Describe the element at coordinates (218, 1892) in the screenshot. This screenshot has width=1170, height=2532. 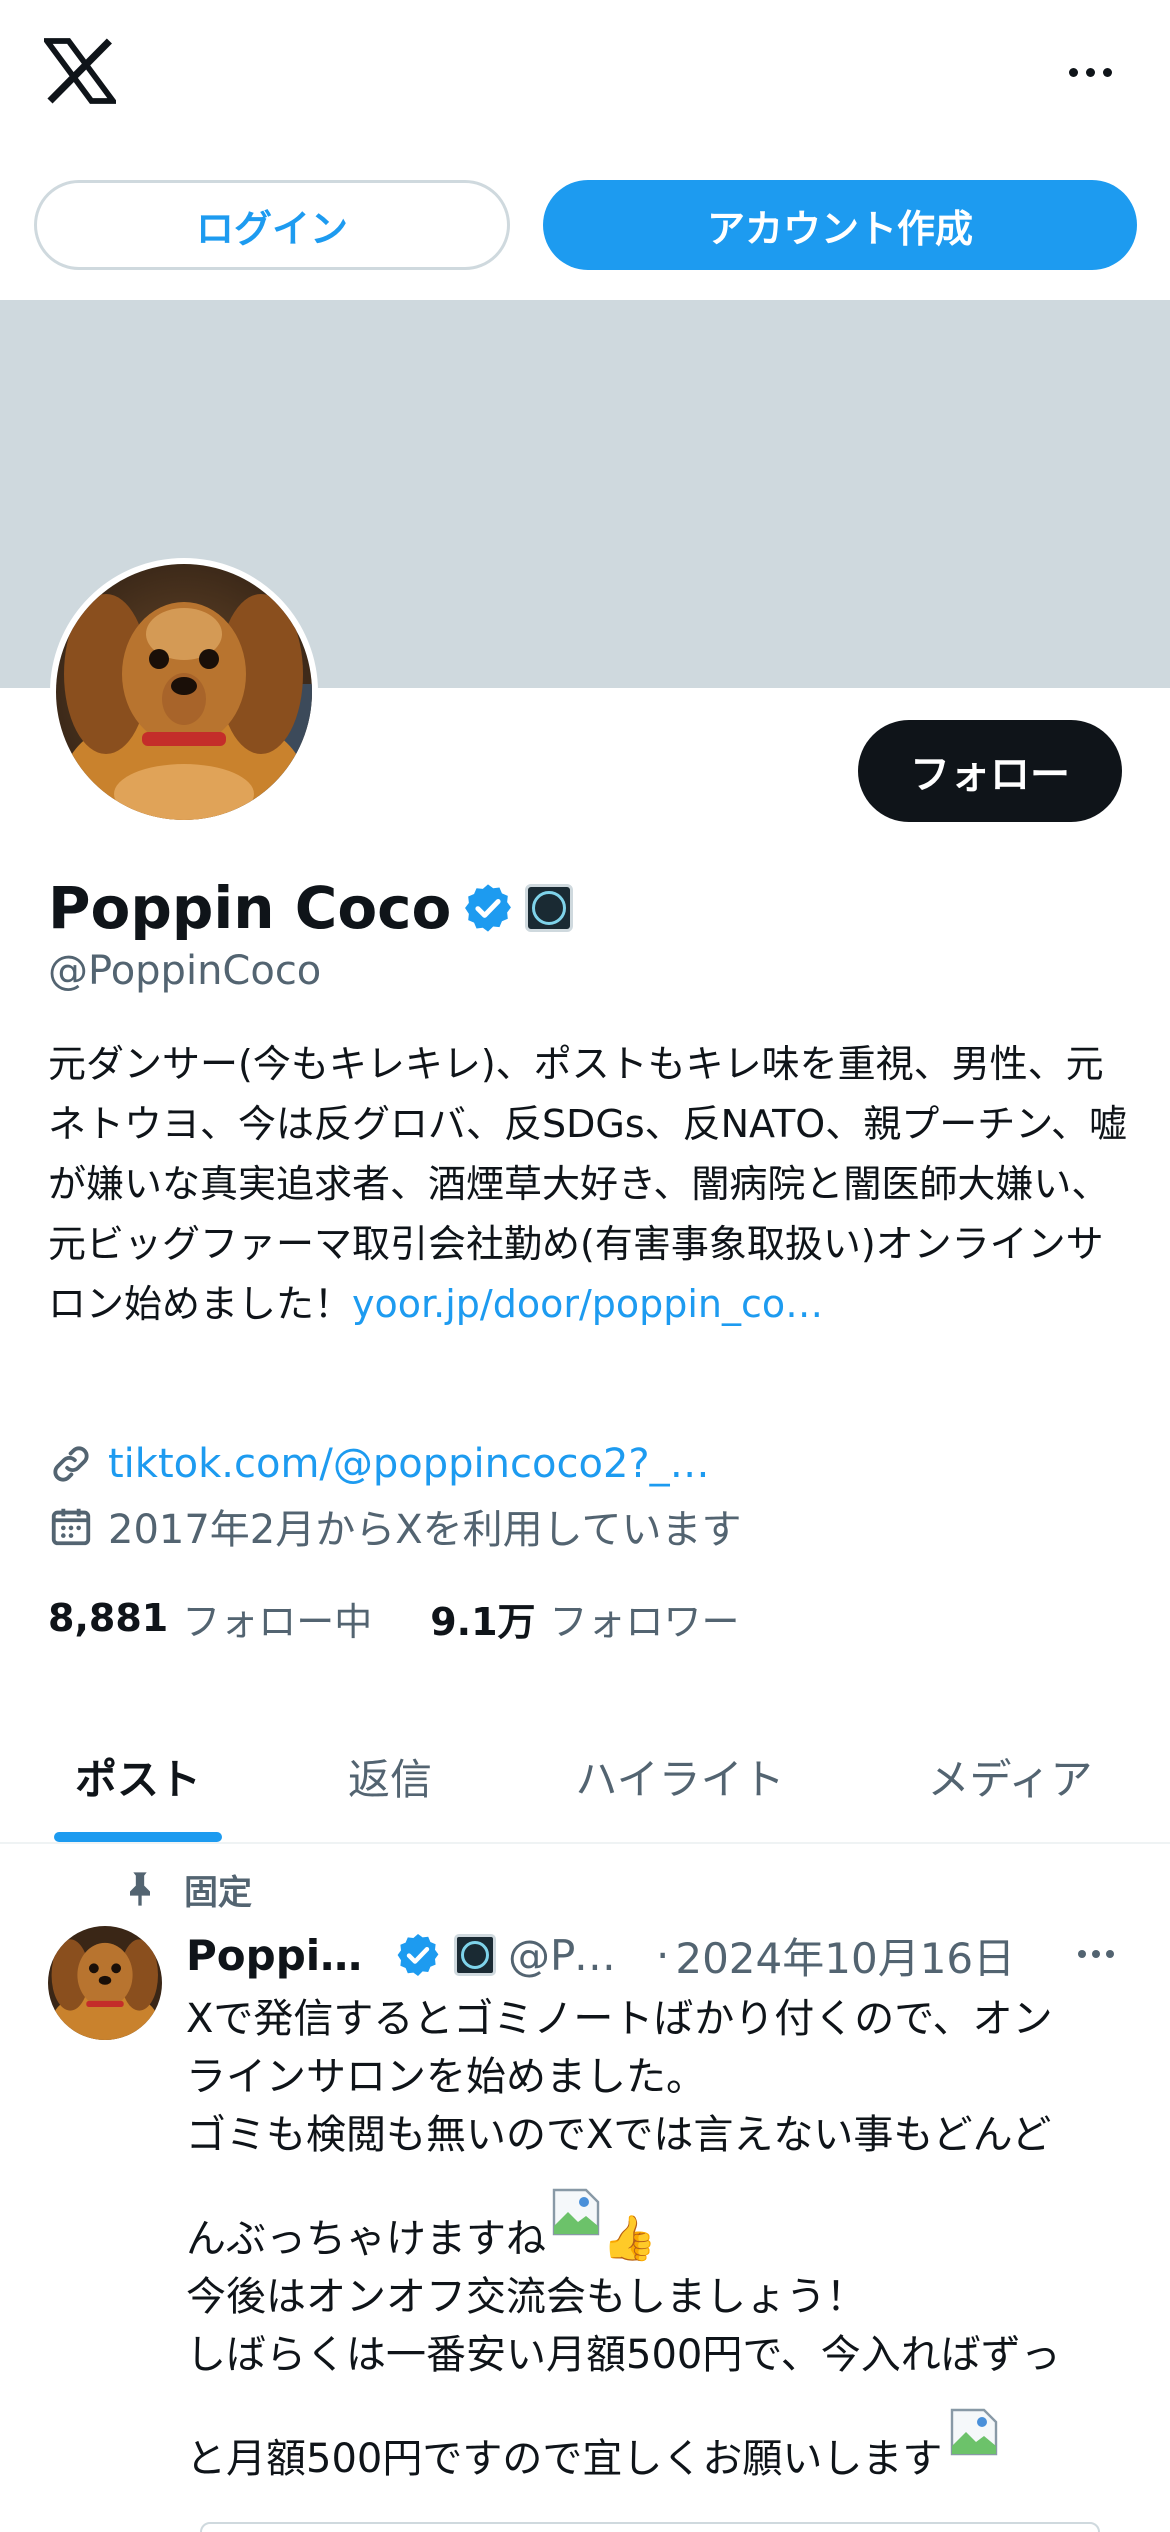
I see `pinned-label: 固定` at that location.